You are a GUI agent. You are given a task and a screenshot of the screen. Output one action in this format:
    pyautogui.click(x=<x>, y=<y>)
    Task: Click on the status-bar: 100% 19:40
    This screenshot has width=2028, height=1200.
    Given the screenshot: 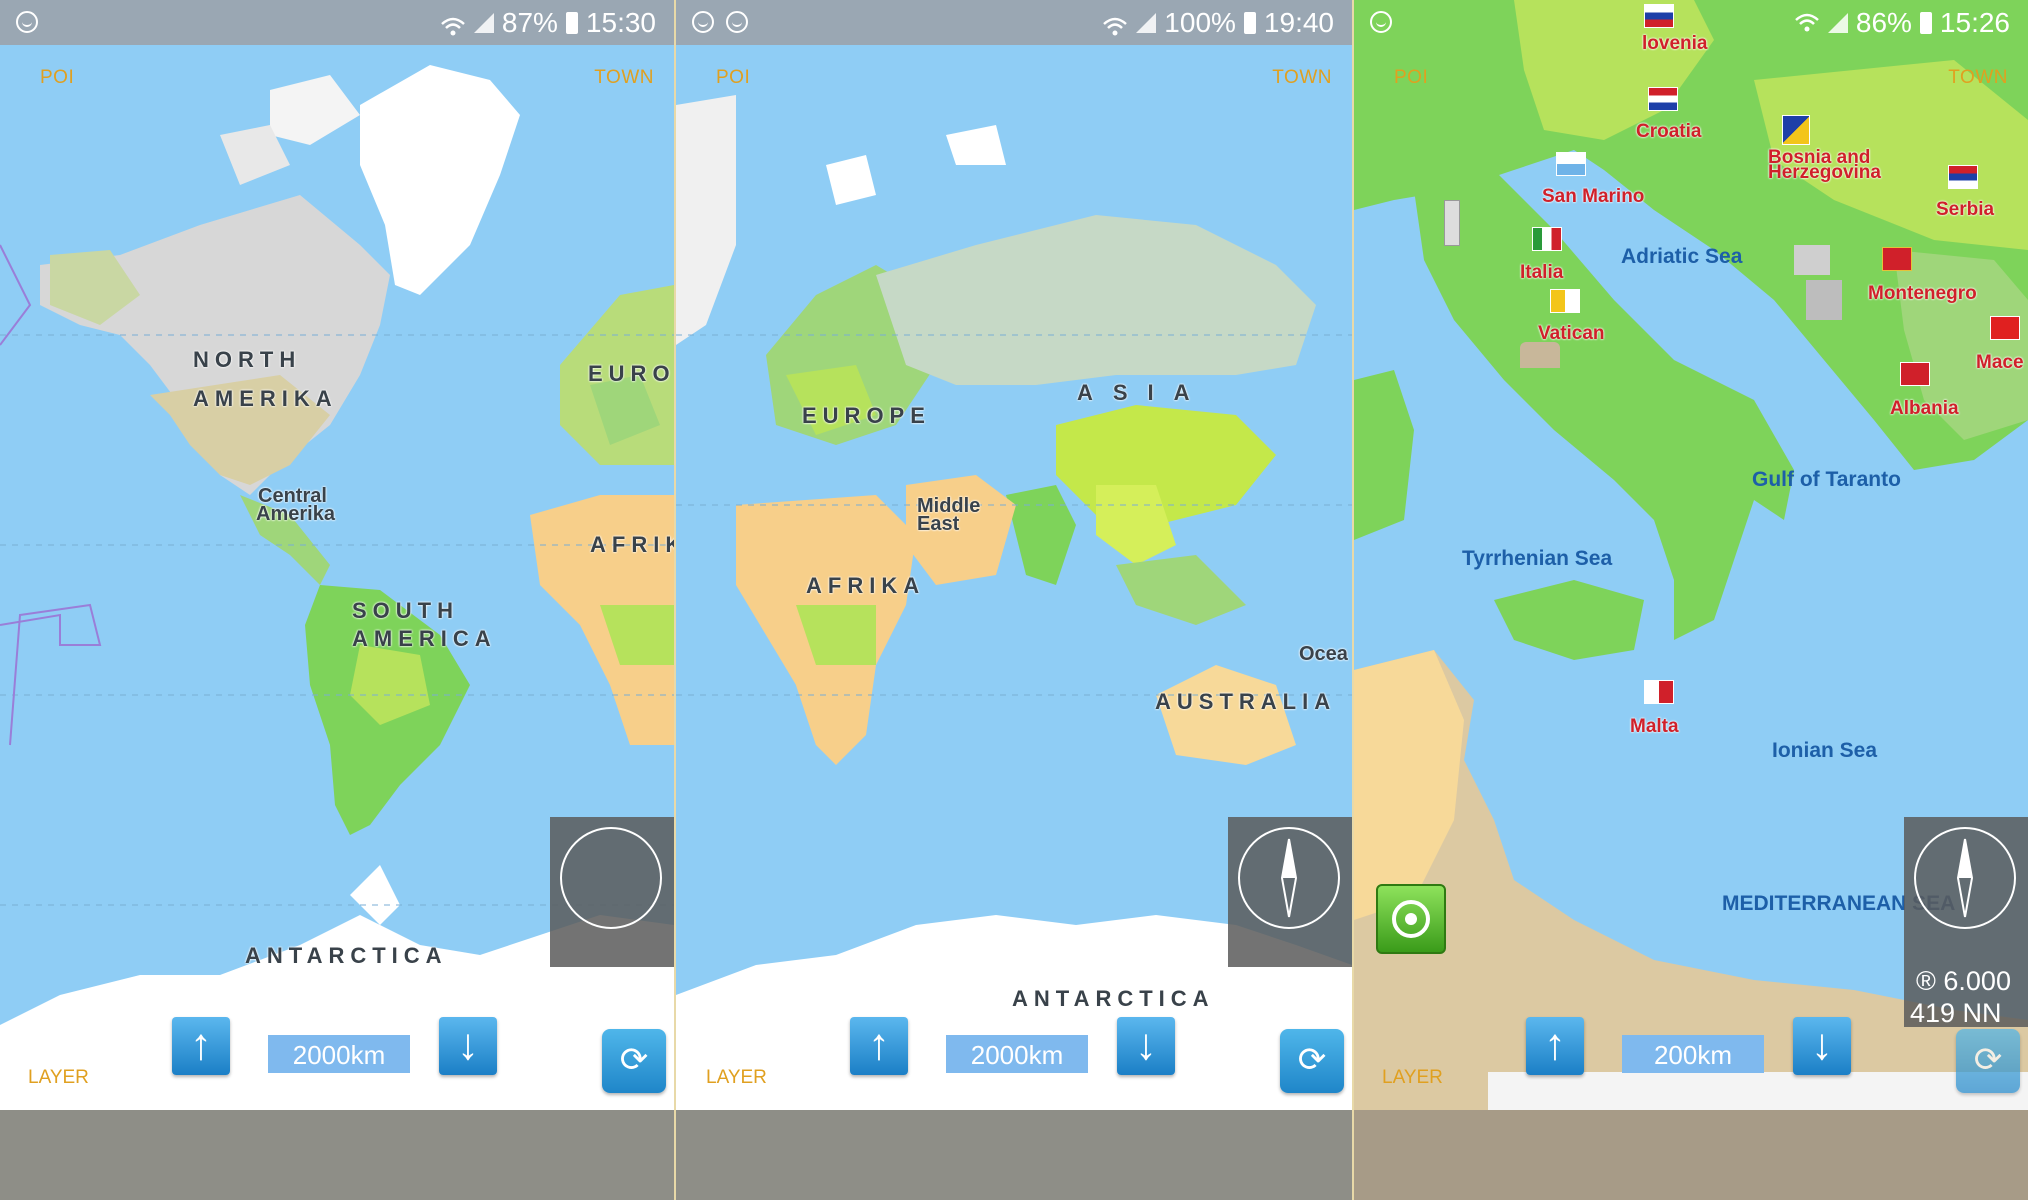 What is the action you would take?
    pyautogui.click(x=1014, y=22)
    